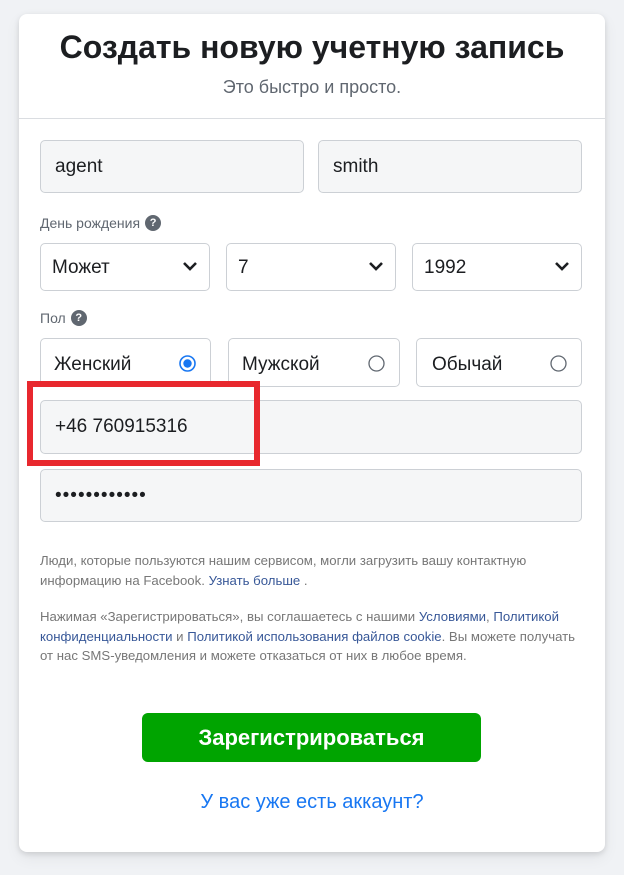  I want to click on last-name-field, so click(450, 166).